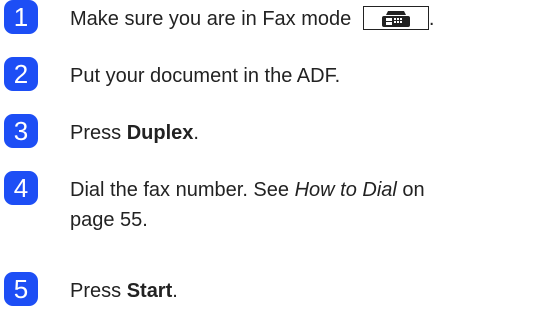  Describe the element at coordinates (267, 290) in the screenshot. I see `step-5: 5 Press Start.` at that location.